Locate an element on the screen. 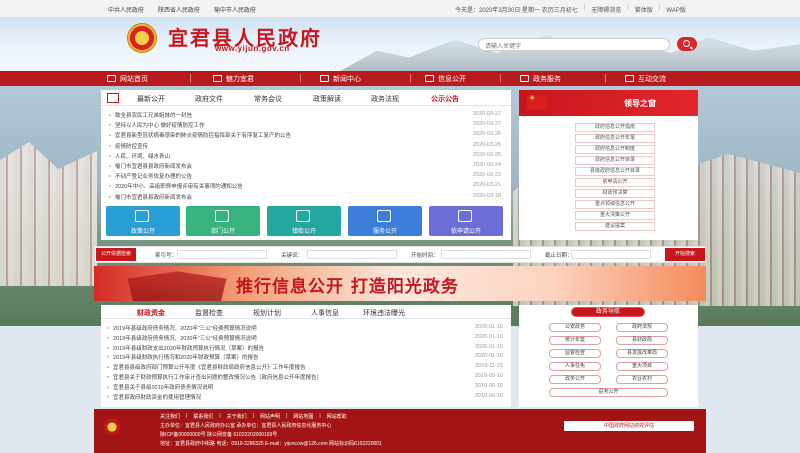  nav-charm: 魅力宜君 is located at coordinates (233, 78).